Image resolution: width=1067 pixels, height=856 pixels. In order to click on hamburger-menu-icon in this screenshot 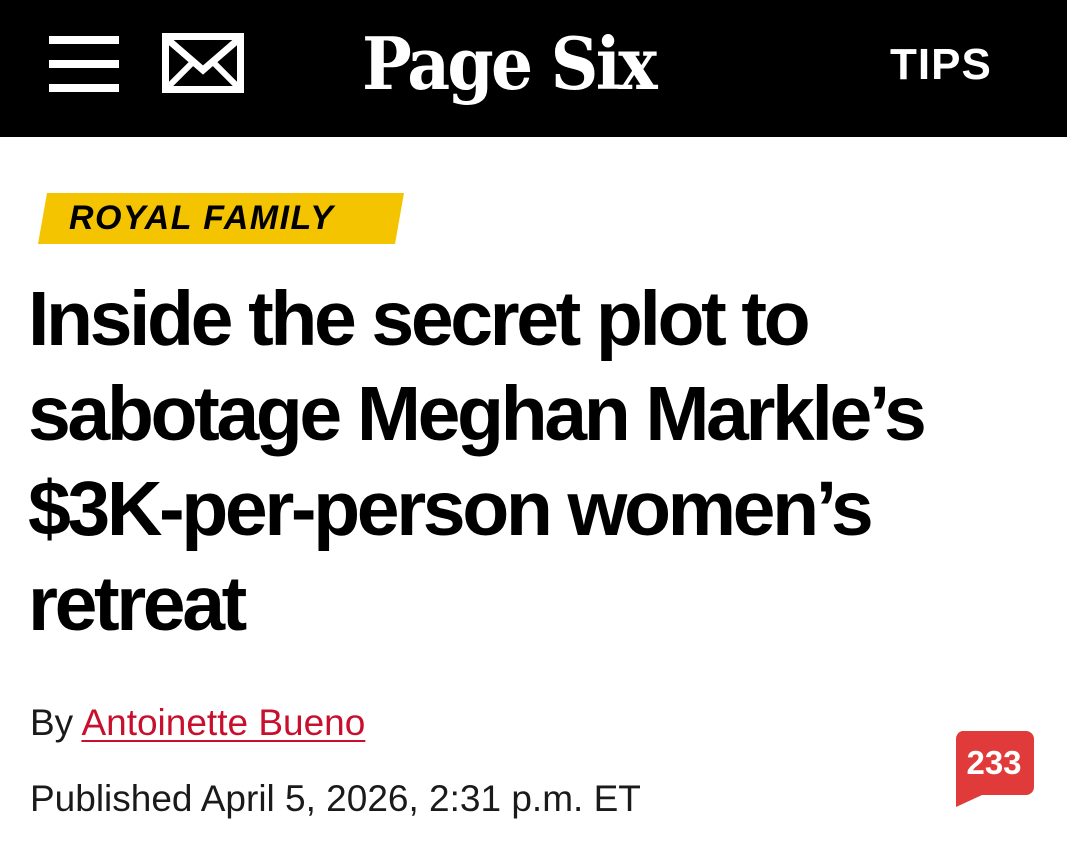, I will do `click(84, 63)`.